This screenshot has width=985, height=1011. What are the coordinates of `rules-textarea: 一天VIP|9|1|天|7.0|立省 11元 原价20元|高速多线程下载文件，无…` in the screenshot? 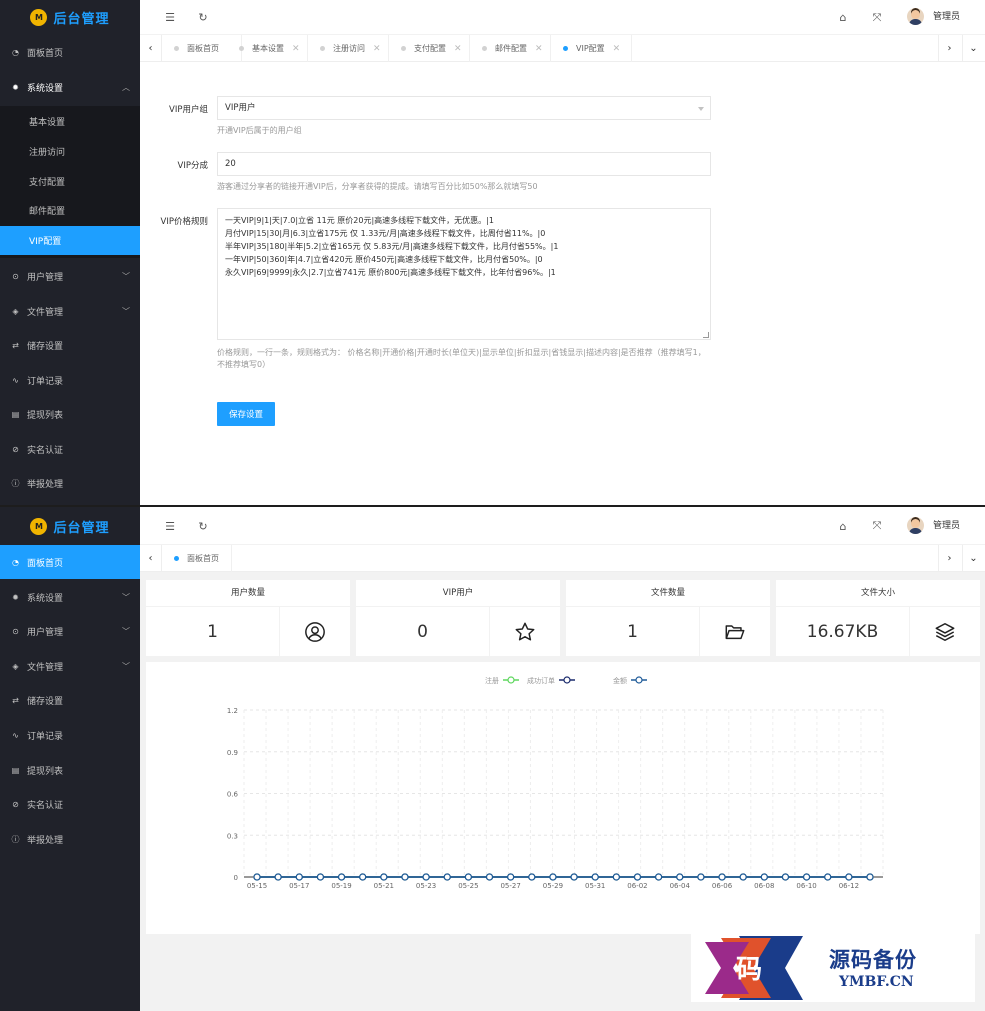 It's located at (464, 274).